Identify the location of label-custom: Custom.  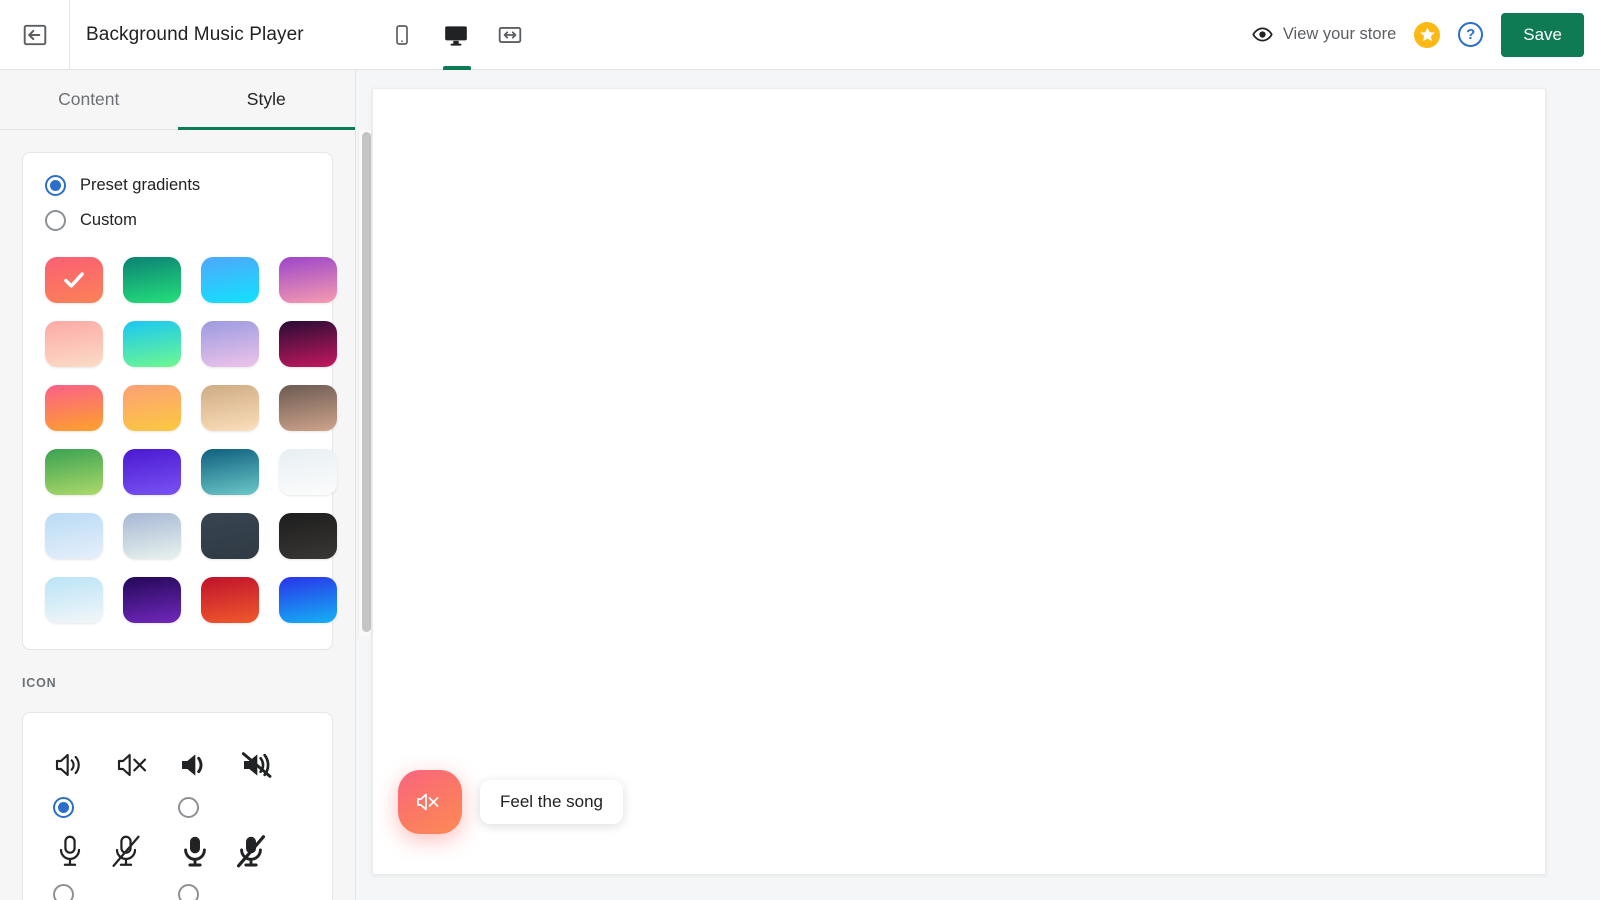
(108, 220).